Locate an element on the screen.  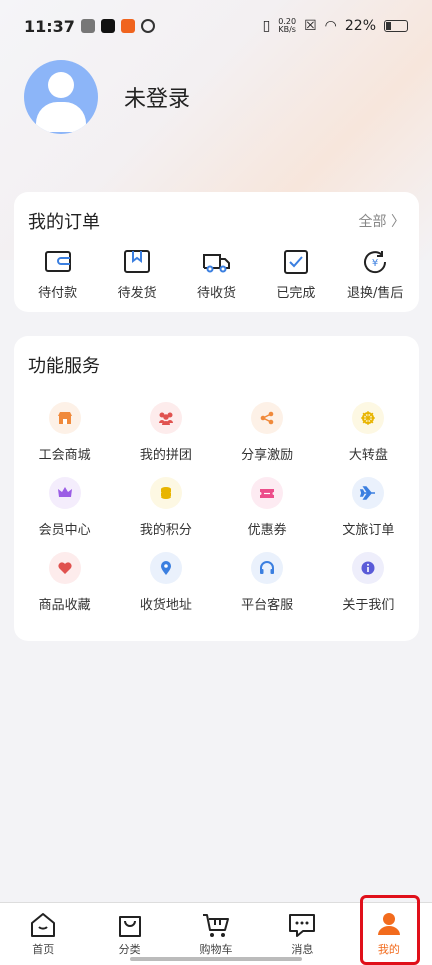
service-label: 文旅订单 is located at coordinates (368, 530).